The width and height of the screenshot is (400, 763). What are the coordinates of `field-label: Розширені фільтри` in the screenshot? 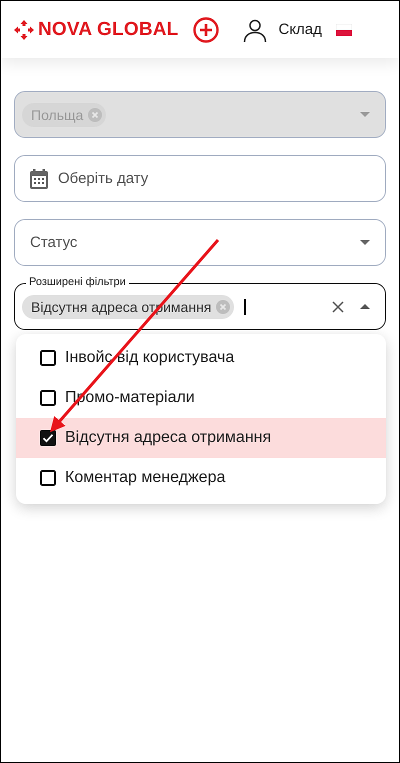 It's located at (77, 282).